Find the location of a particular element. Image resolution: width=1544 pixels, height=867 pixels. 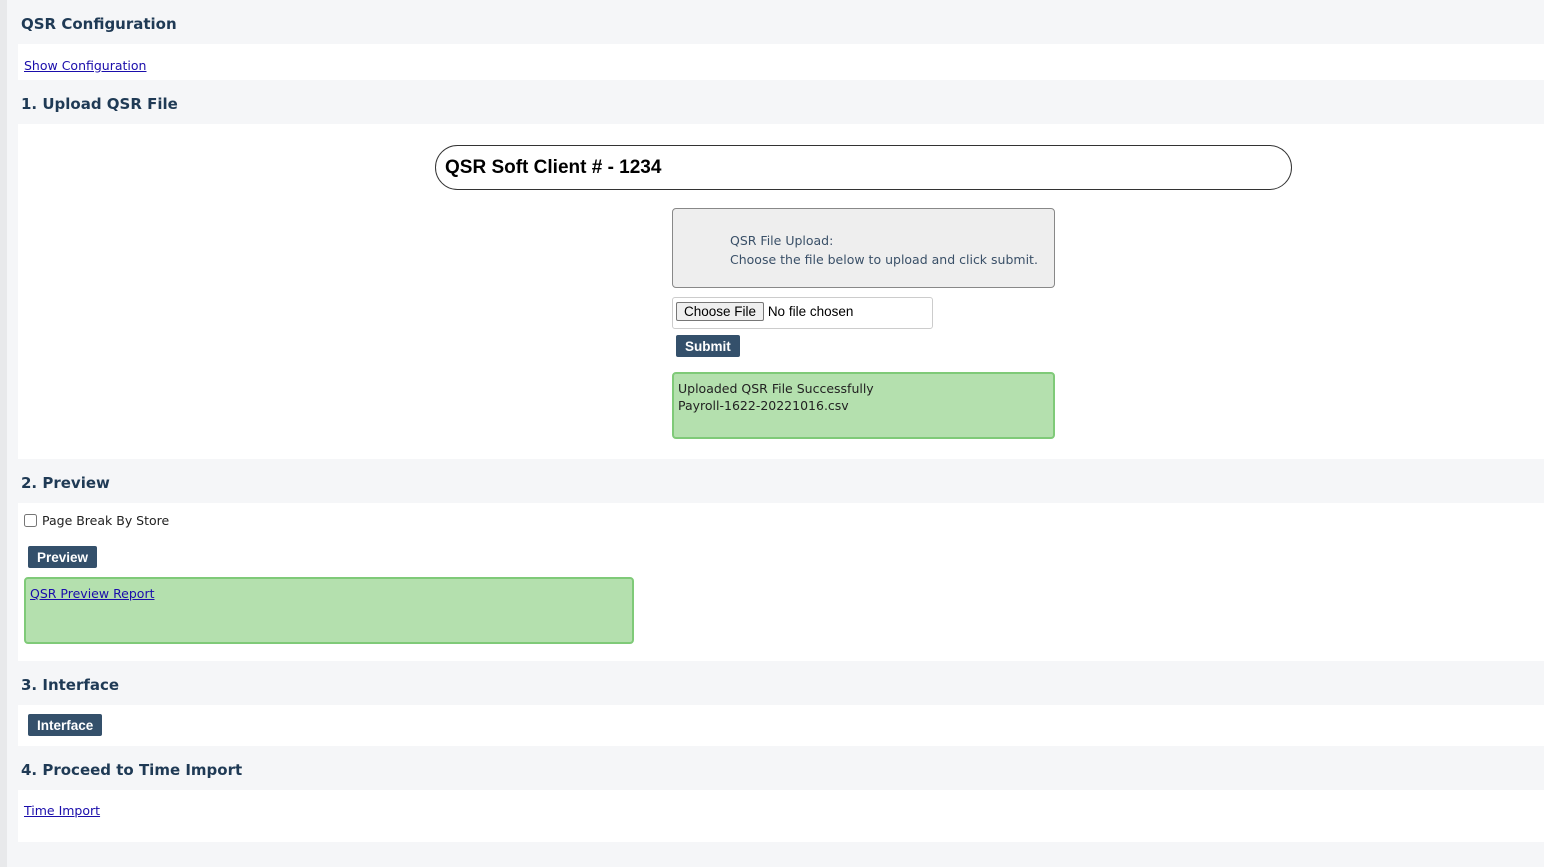

upload-header: 1. Upload QSR File is located at coordinates (781, 102).